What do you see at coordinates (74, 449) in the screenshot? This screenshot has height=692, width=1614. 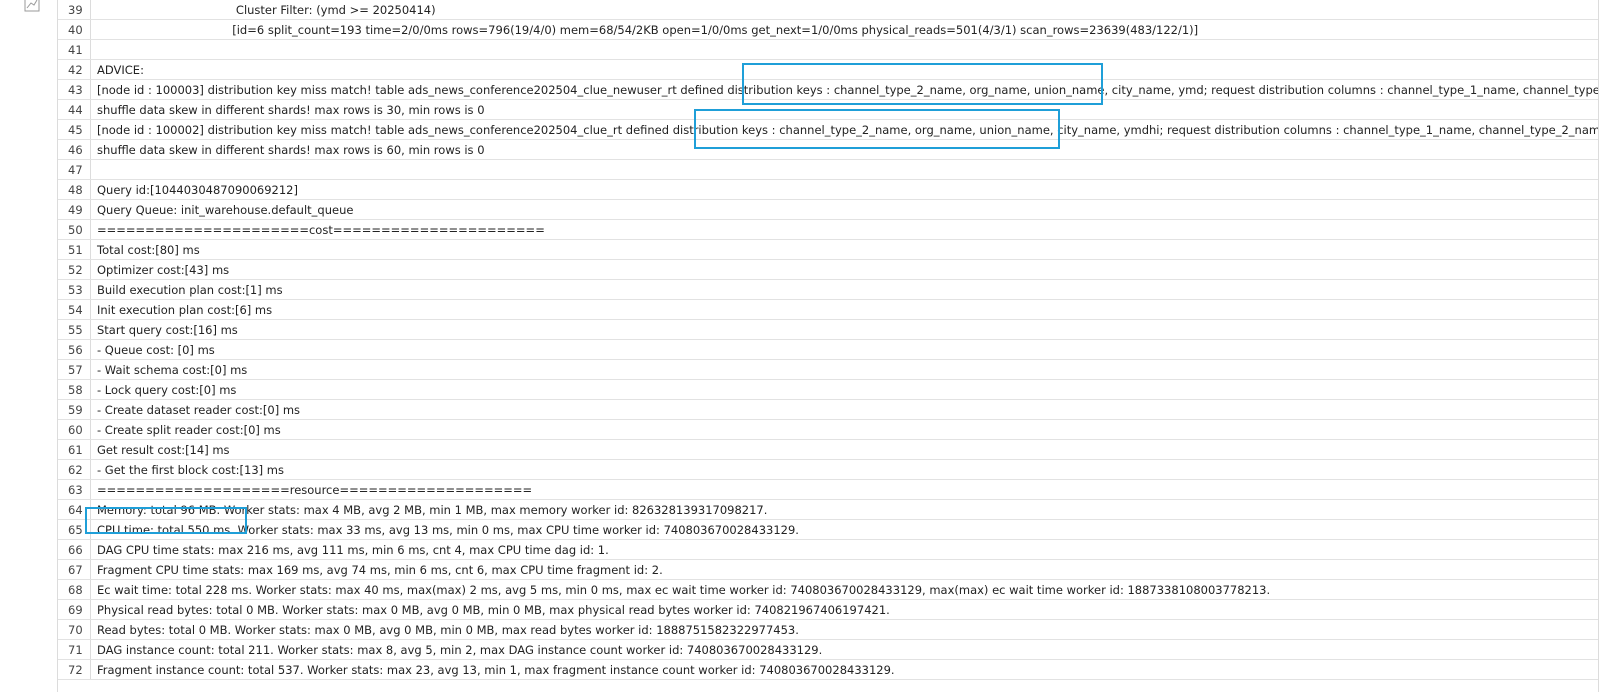 I see `line-number: 61` at bounding box center [74, 449].